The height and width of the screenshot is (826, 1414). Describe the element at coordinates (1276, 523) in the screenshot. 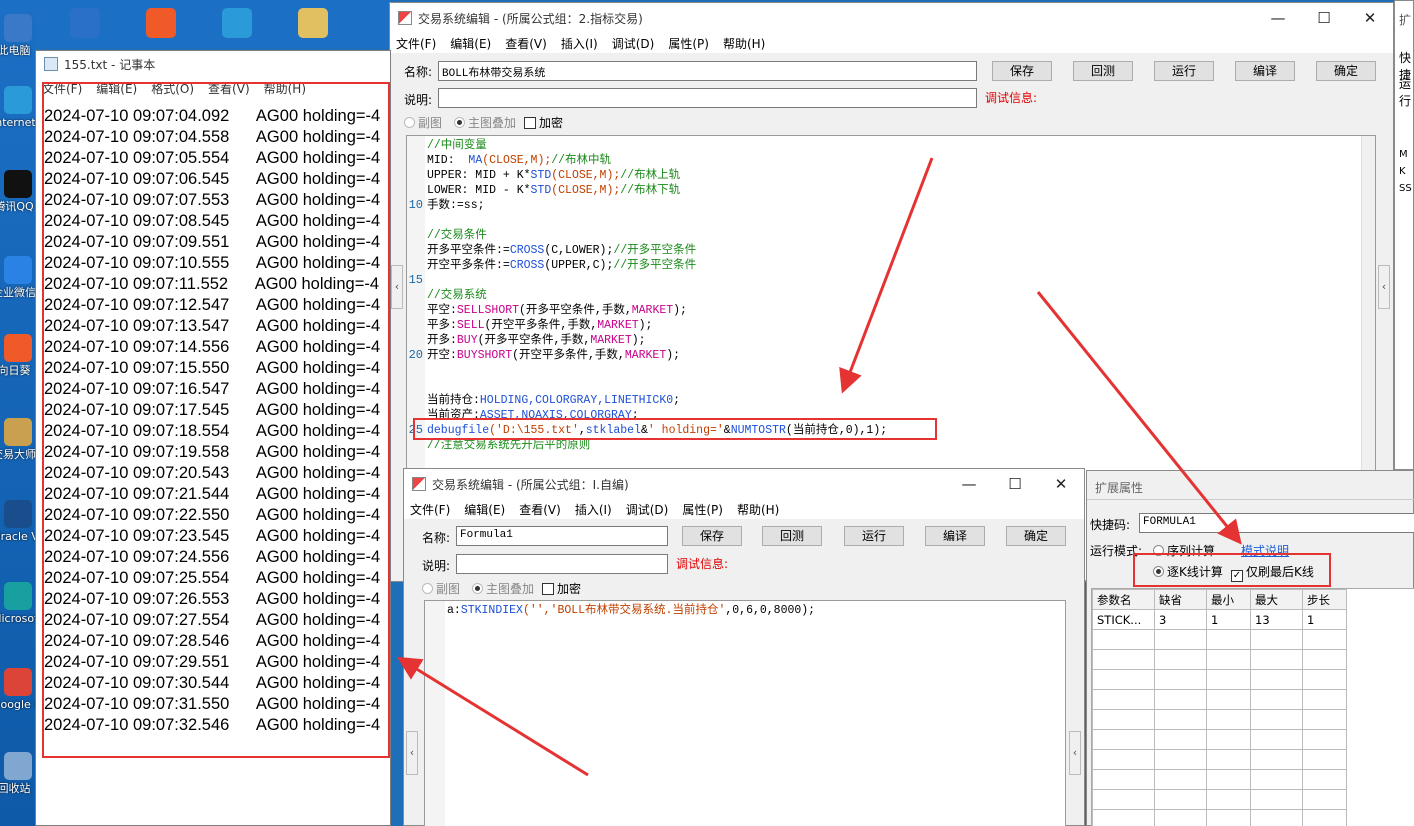

I see `shortcut-input: FORMULA1` at that location.